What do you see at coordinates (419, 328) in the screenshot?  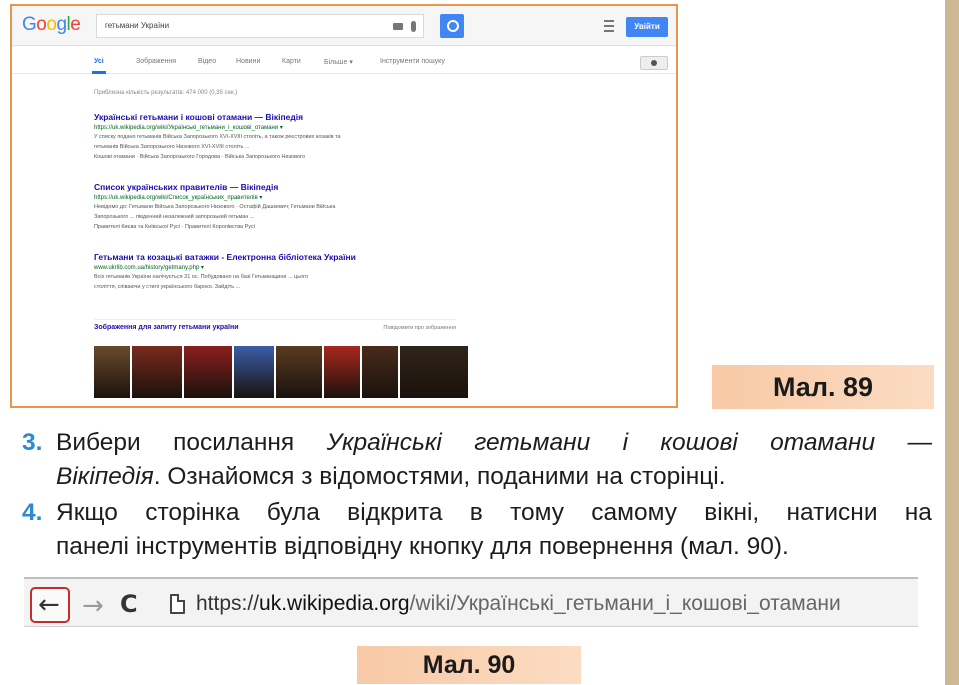 I see `image-report-link: Повідомити про зображення` at bounding box center [419, 328].